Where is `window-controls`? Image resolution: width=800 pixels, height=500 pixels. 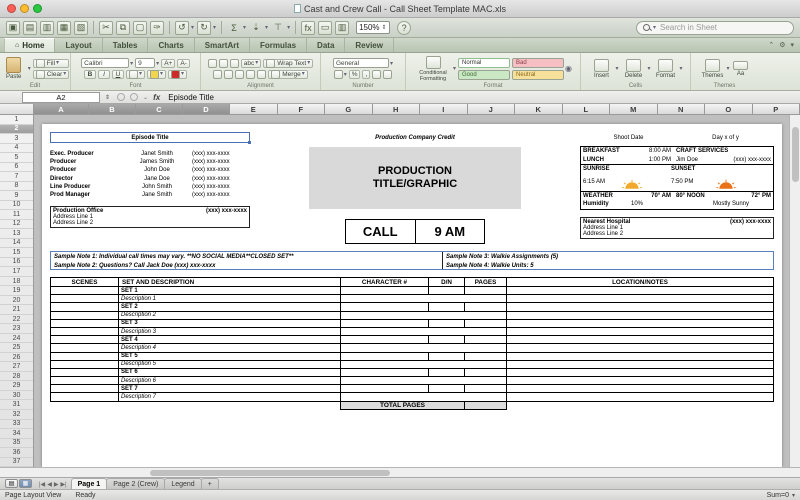
window-controls is located at coordinates (21, 8).